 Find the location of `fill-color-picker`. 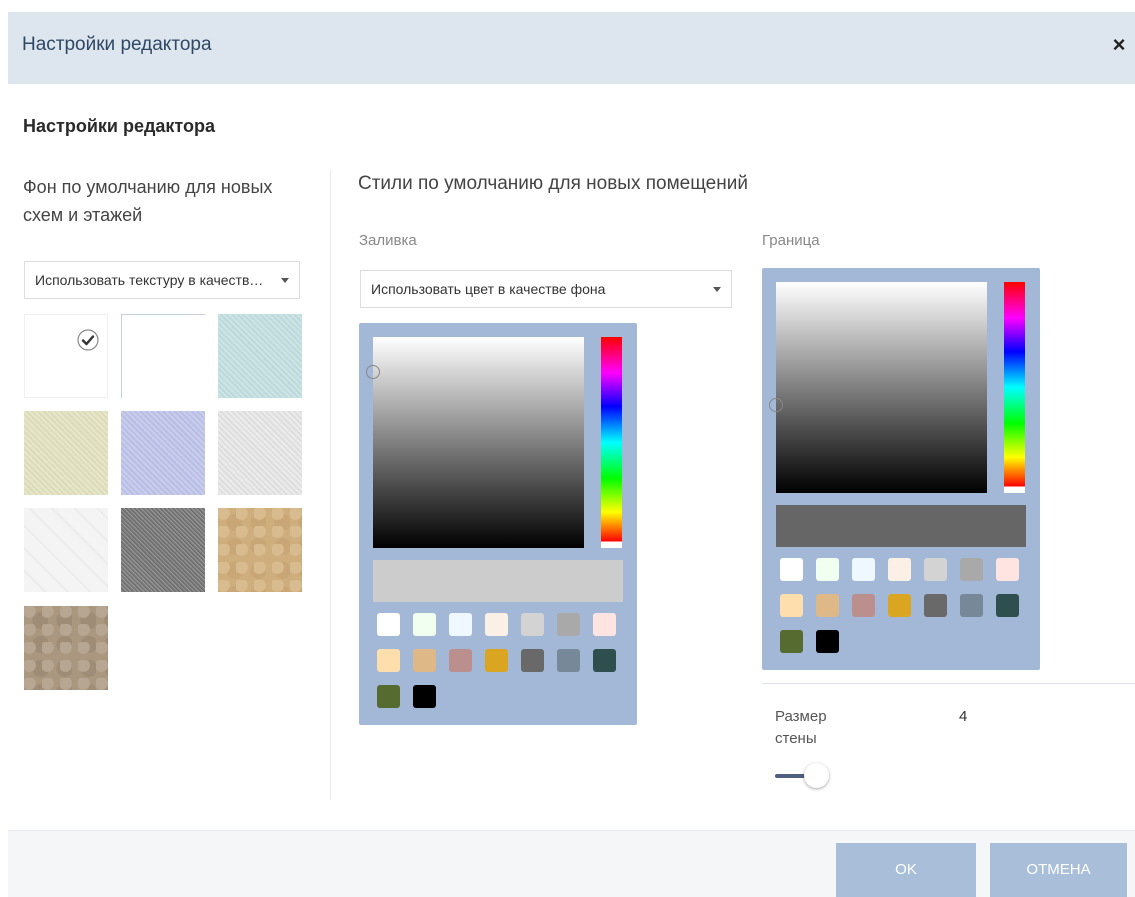

fill-color-picker is located at coordinates (498, 524).